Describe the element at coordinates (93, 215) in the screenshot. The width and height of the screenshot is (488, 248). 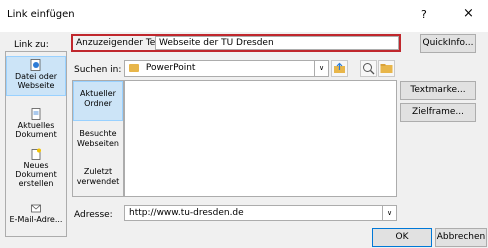
I see `address-label: Adresse:` at that location.